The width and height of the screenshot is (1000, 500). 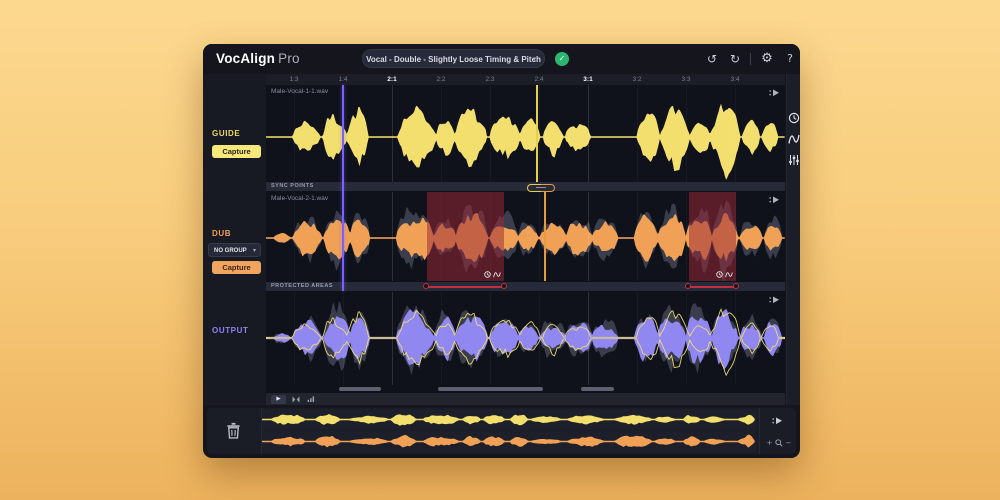 I want to click on output-track, so click(x=525, y=338).